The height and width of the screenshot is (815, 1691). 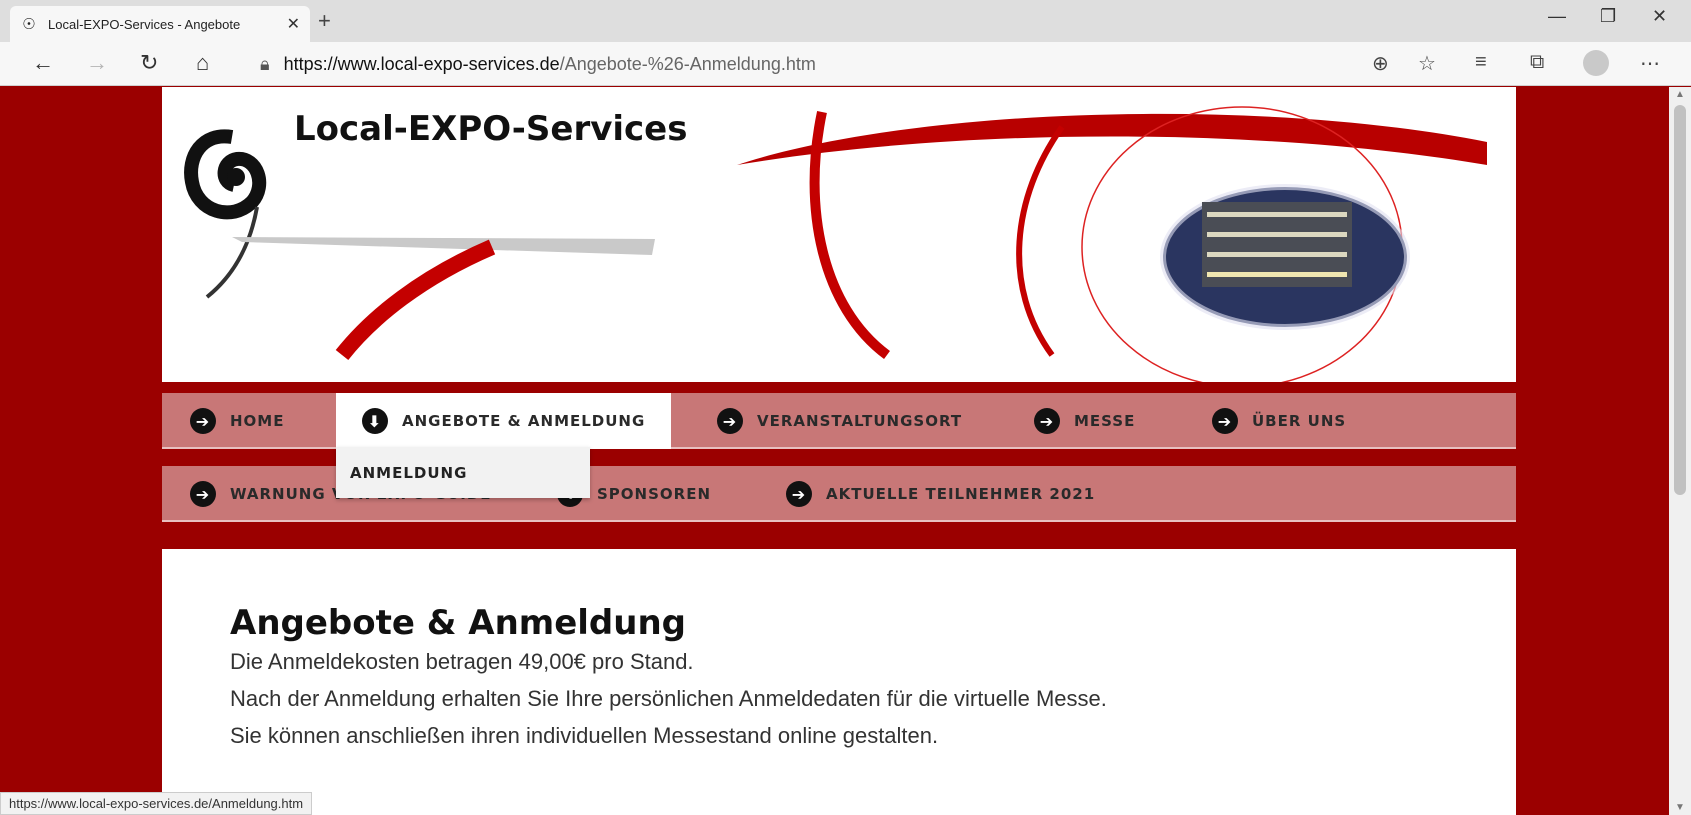 What do you see at coordinates (29, 24) in the screenshot?
I see `site-logo-icon: ☉` at bounding box center [29, 24].